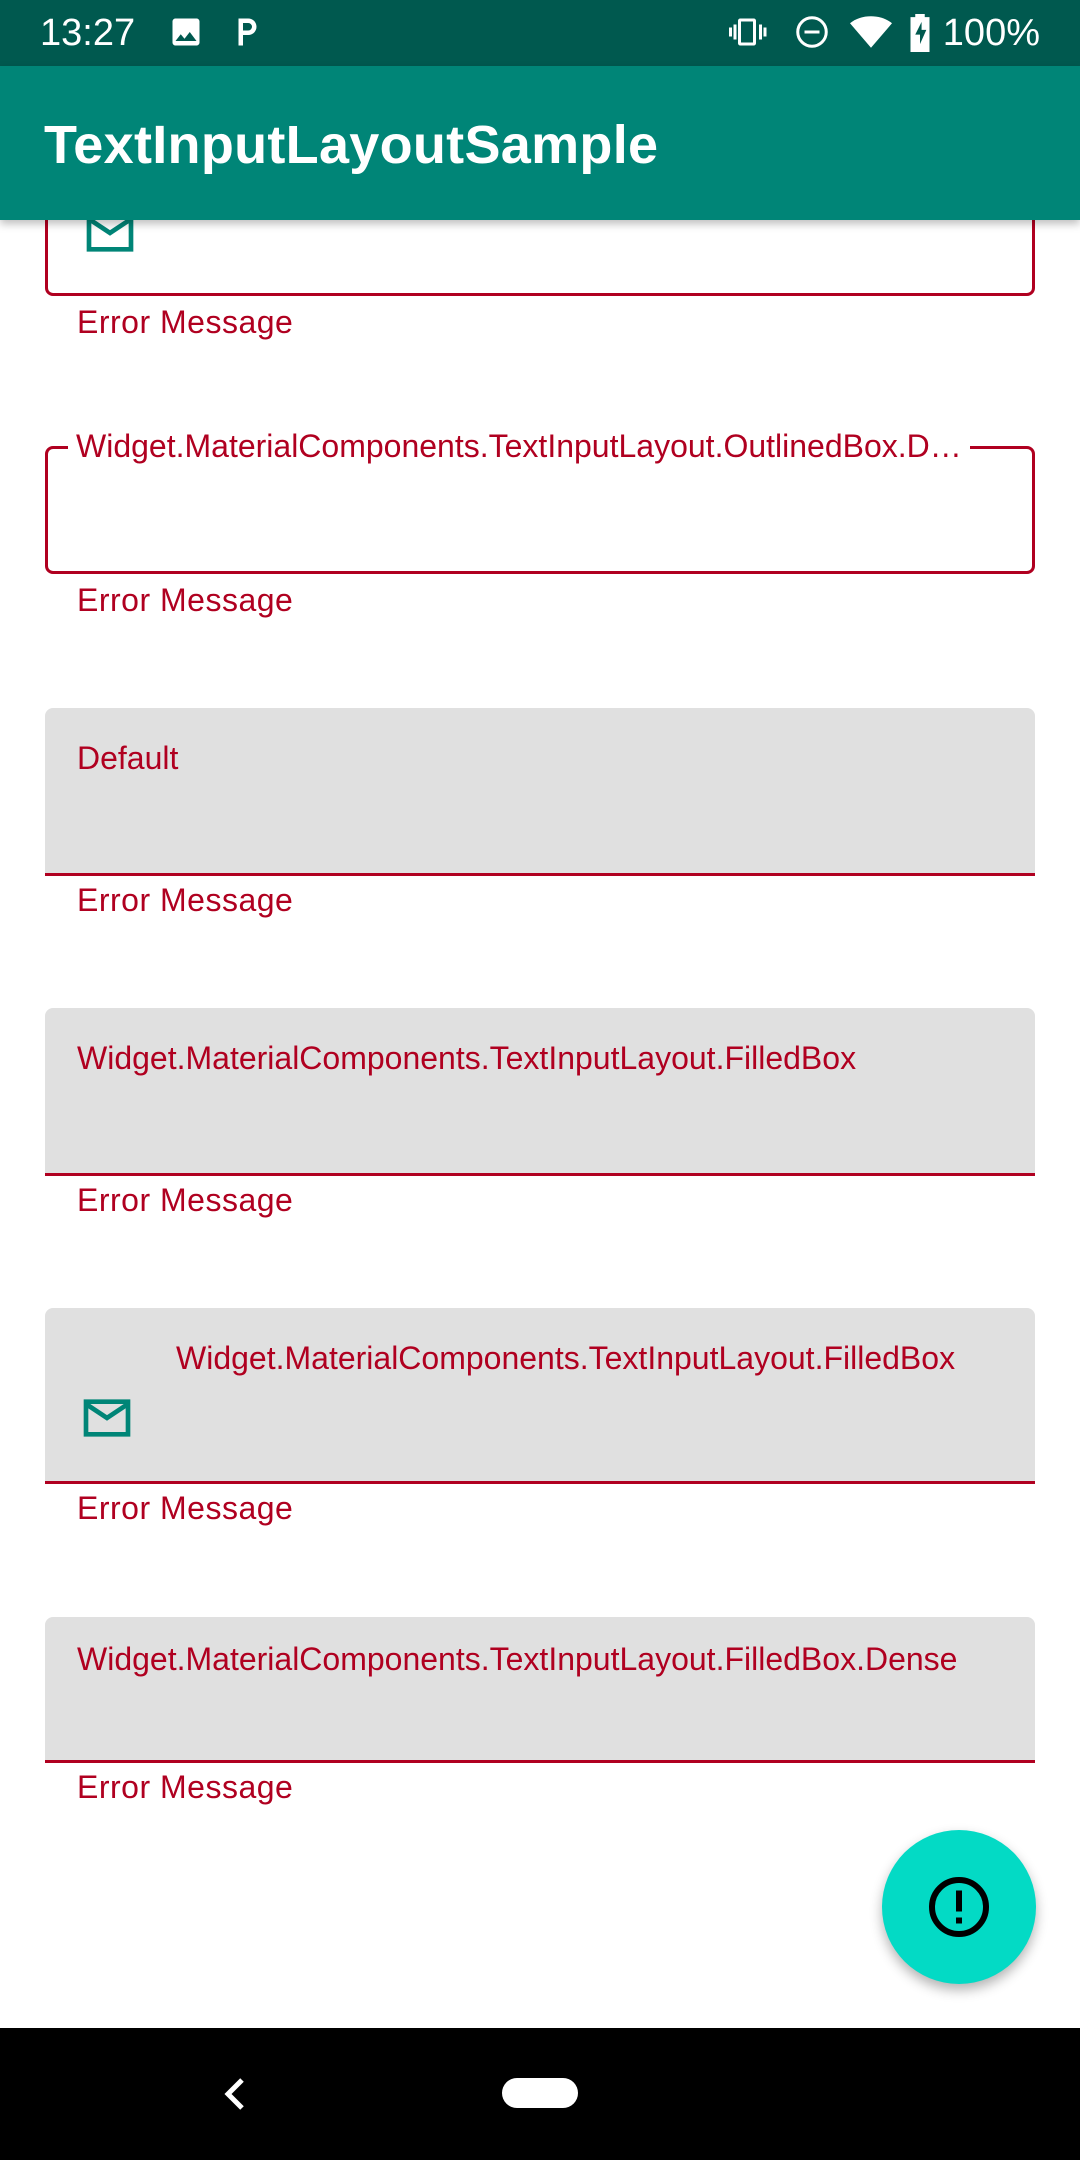  I want to click on app-bar: TextInputLayoutSample, so click(540, 143).